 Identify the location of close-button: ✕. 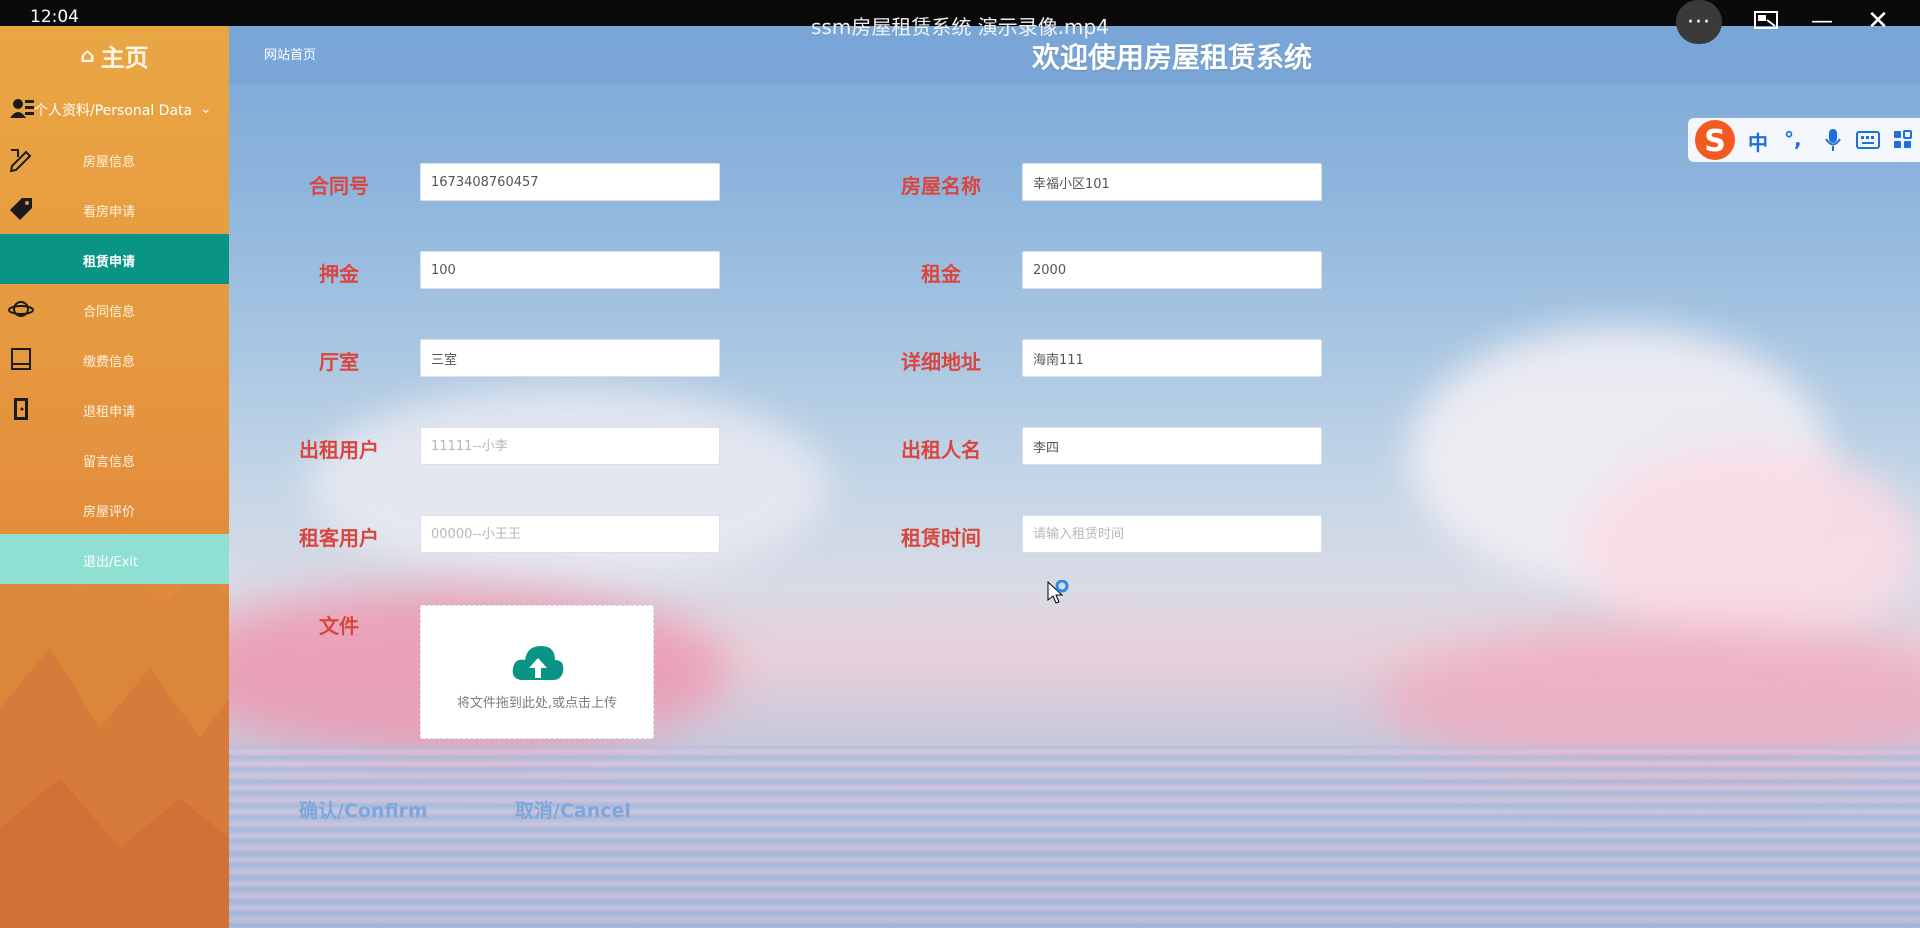
(1878, 21).